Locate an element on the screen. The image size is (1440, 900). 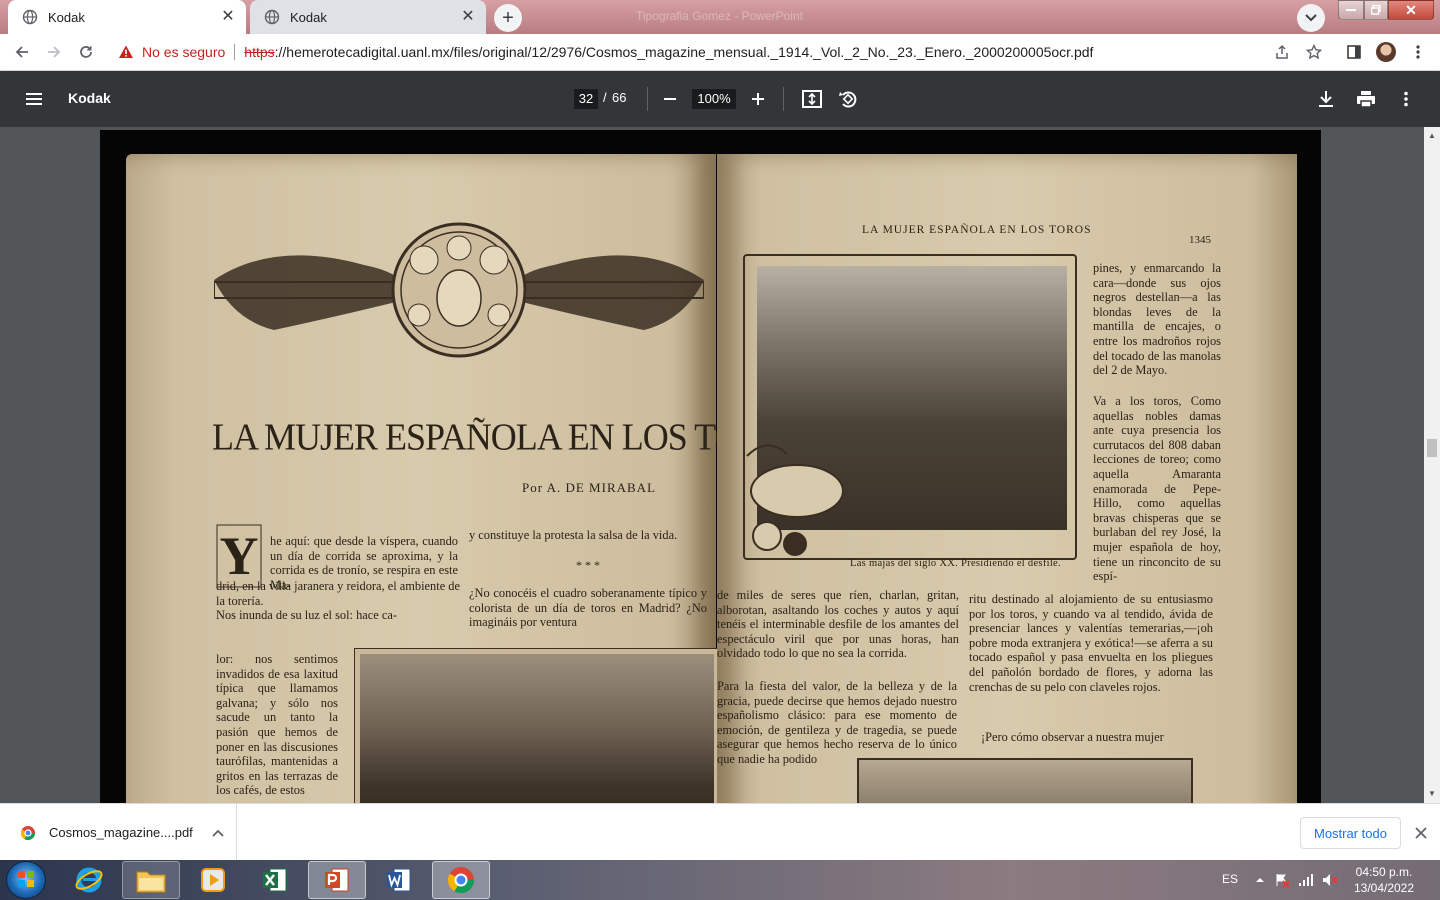
forward-button is located at coordinates (54, 52).